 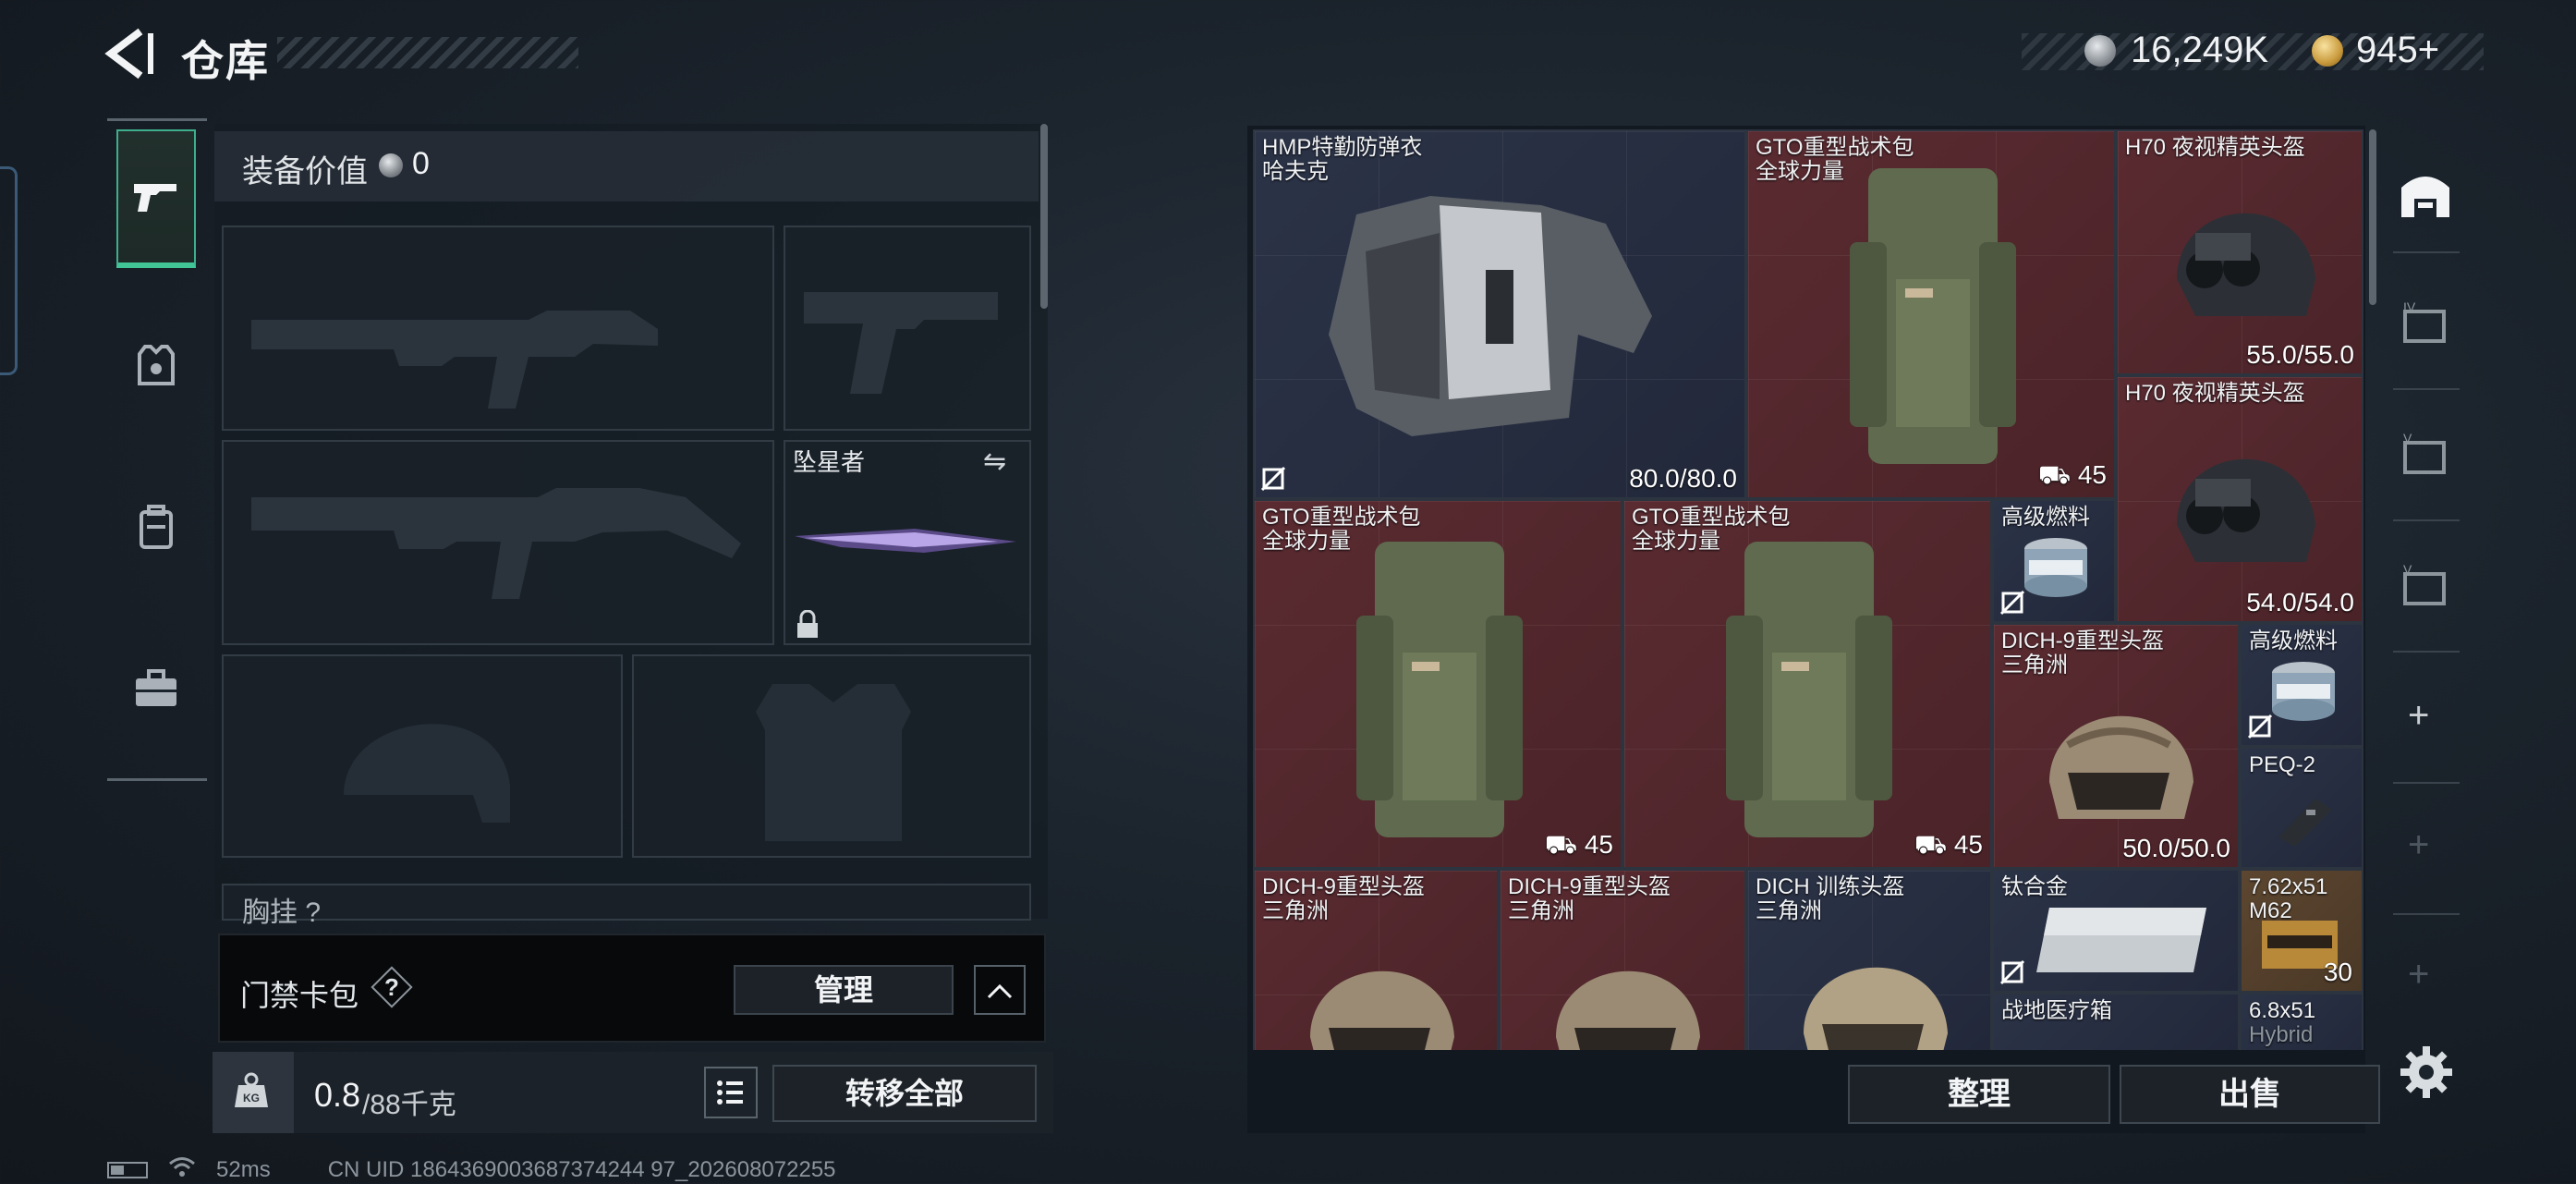 I want to click on item-durability: 50.0/50.0, so click(x=2176, y=848).